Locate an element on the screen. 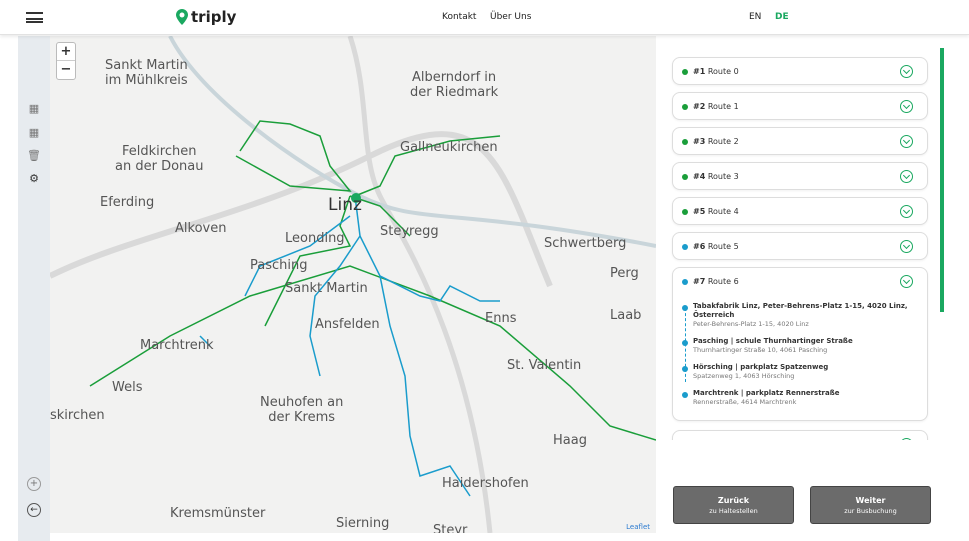 The height and width of the screenshot is (541, 969). place-label: Wels is located at coordinates (127, 387).